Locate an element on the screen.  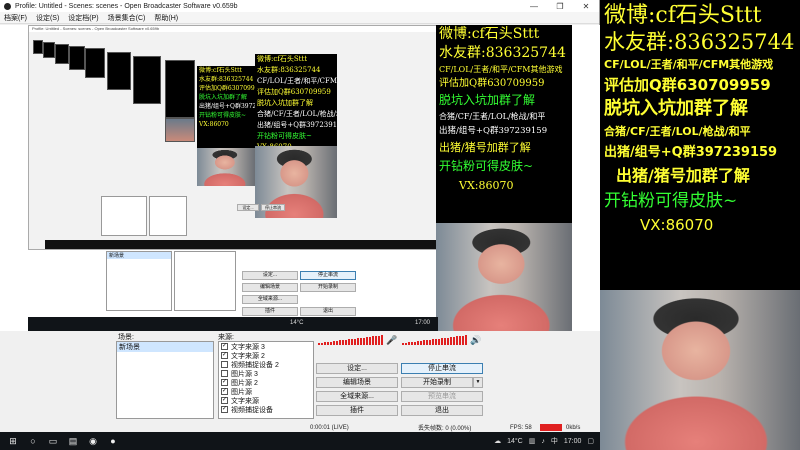
overlay-pig: 出猪/组号+Q群397239159 is located at coordinates (493, 131).